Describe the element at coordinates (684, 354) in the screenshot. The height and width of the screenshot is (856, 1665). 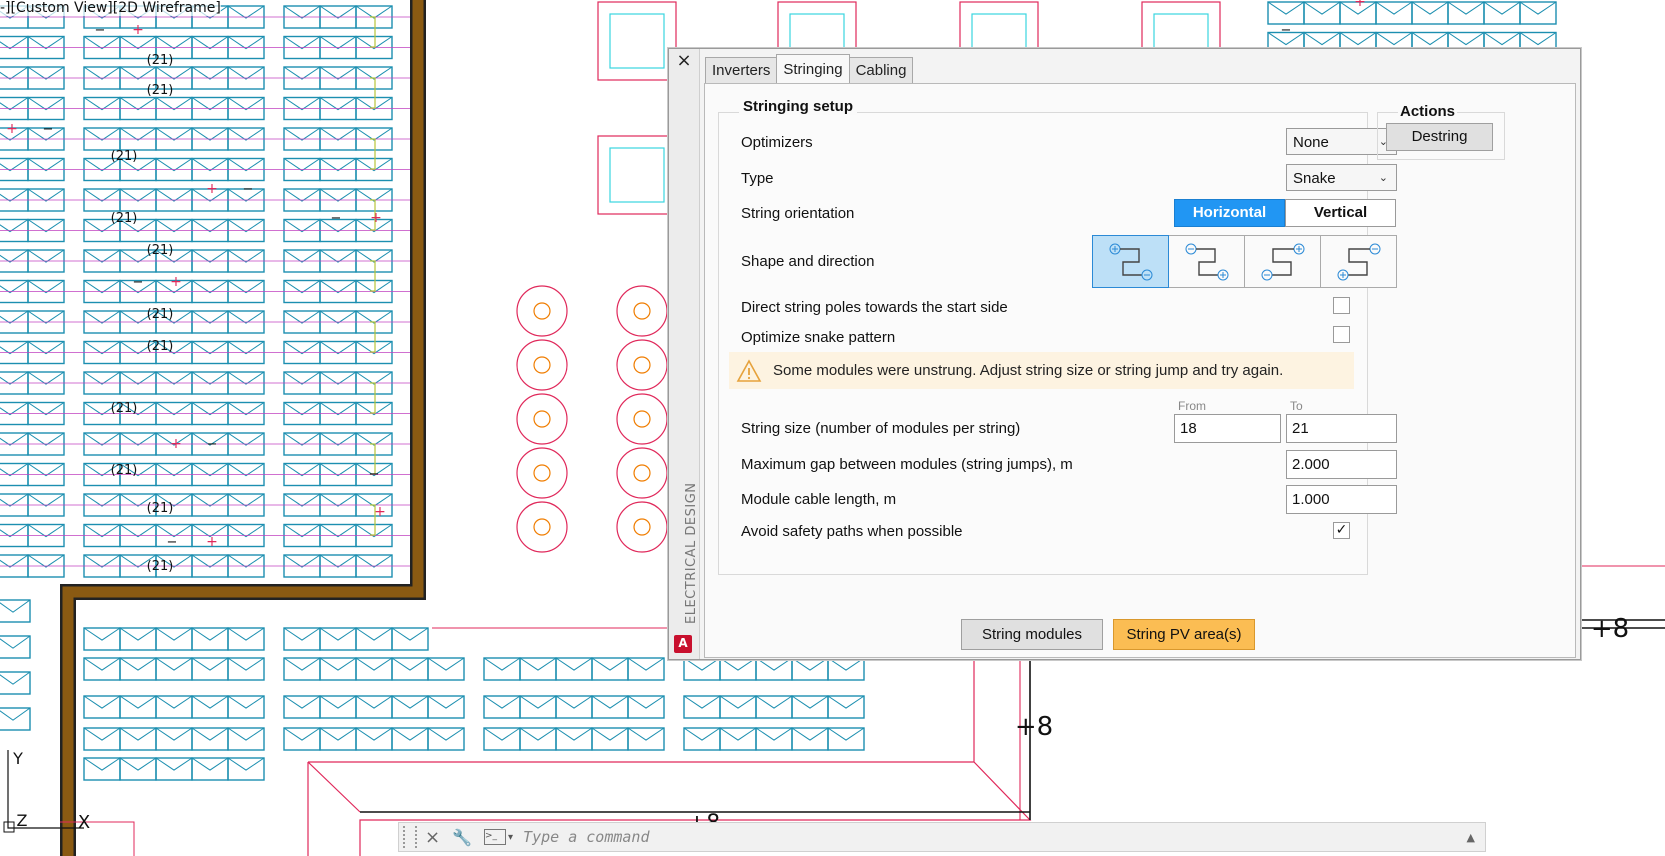
I see `palette-side-strip: × ELECTRICAL DESIGN A` at that location.